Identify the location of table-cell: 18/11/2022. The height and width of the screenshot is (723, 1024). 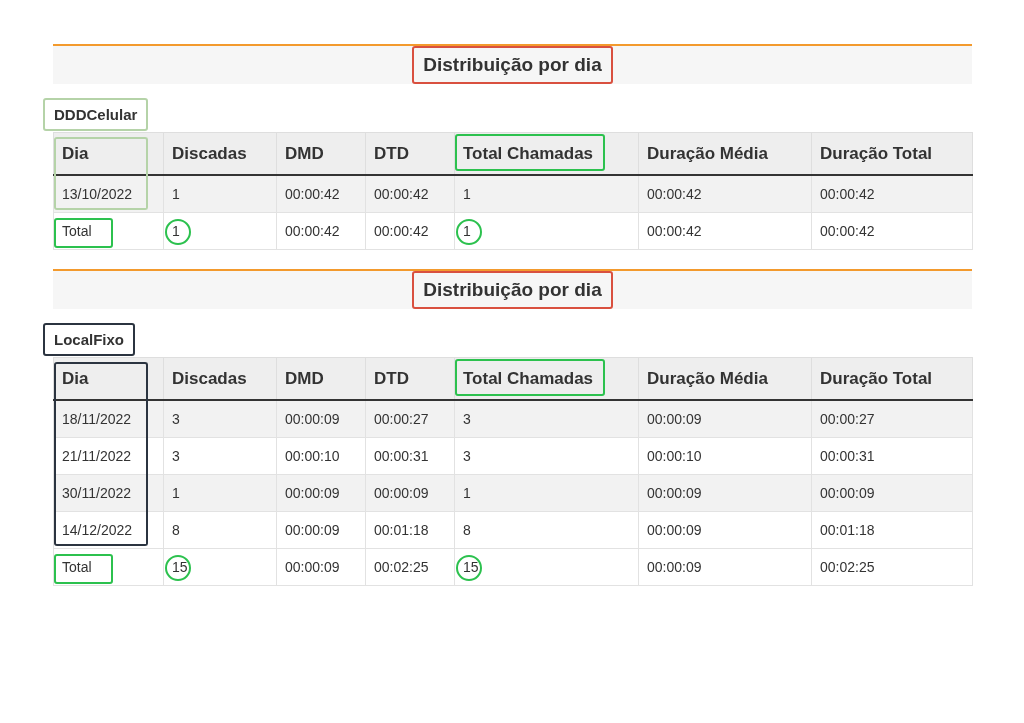
(108, 419).